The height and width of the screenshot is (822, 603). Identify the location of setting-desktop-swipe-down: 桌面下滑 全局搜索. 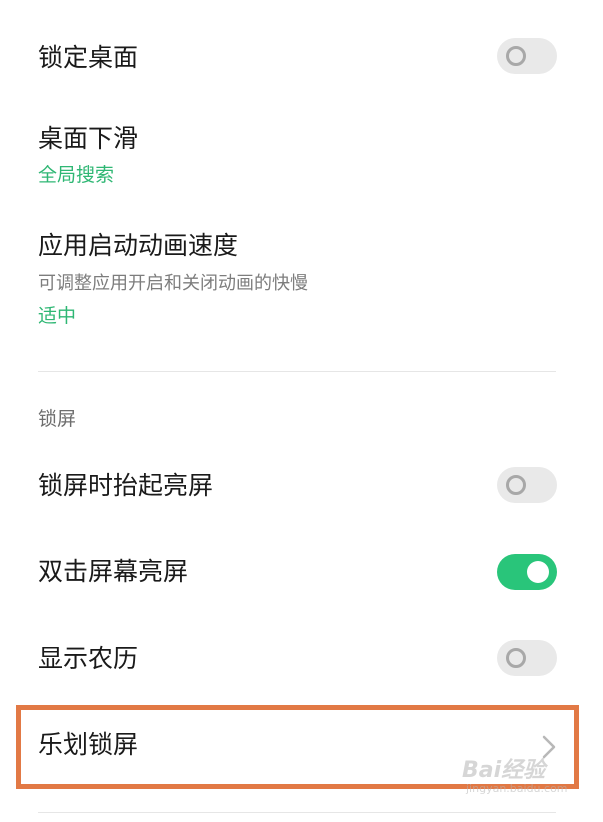
(301, 153).